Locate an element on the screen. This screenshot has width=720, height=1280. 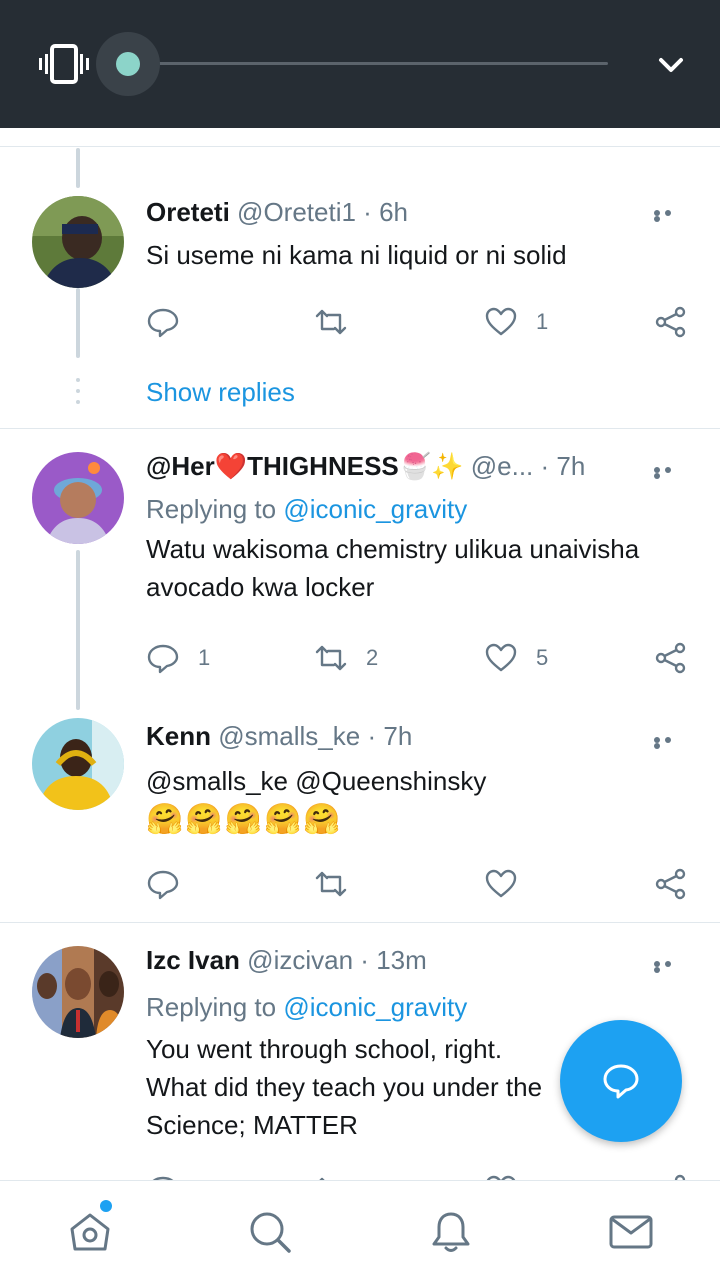
tweet-emojis: 🤗🤗🤗🤗🤗 is located at coordinates (244, 819).